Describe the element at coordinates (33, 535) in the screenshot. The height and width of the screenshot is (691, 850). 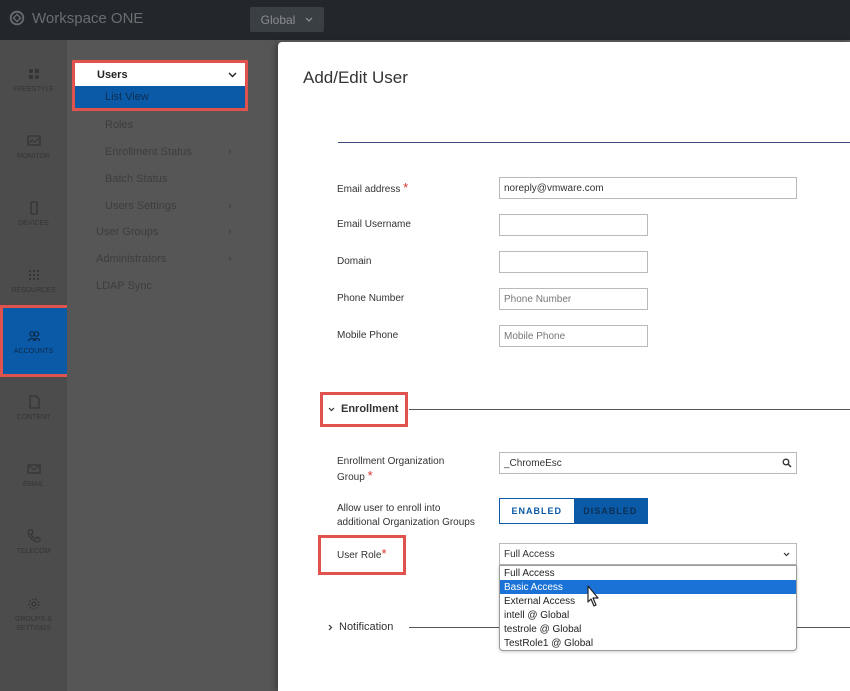
I see `telecom-icon` at that location.